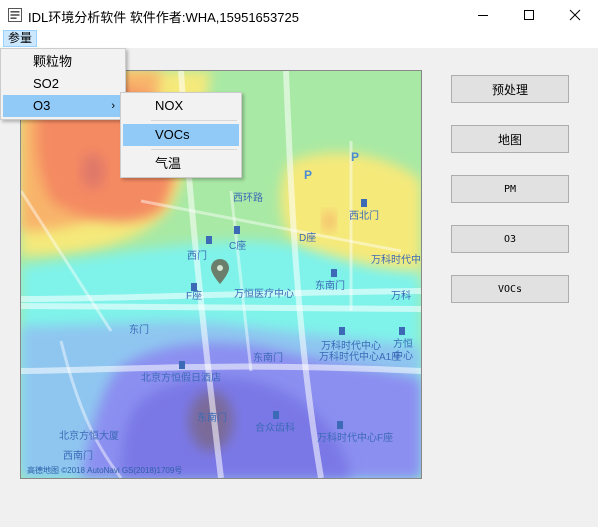 Image resolution: width=598 pixels, height=527 pixels. Describe the element at coordinates (172, 134) in the screenshot. I see `menu-item-label: VOCs` at that location.